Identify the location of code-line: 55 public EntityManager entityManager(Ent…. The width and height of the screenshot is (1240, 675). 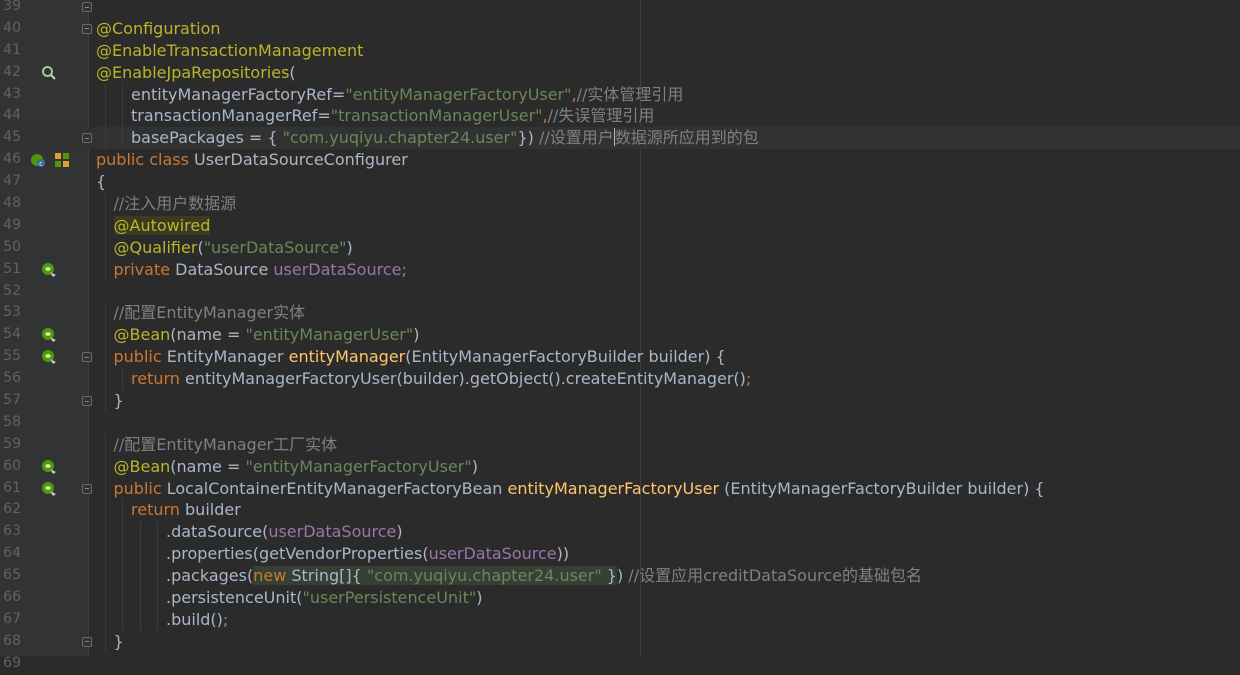
(620, 357).